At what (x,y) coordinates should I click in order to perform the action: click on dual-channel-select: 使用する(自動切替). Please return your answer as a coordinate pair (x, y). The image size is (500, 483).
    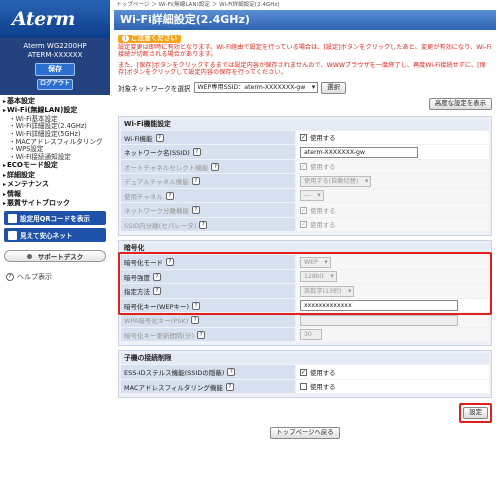
    Looking at the image, I should click on (336, 181).